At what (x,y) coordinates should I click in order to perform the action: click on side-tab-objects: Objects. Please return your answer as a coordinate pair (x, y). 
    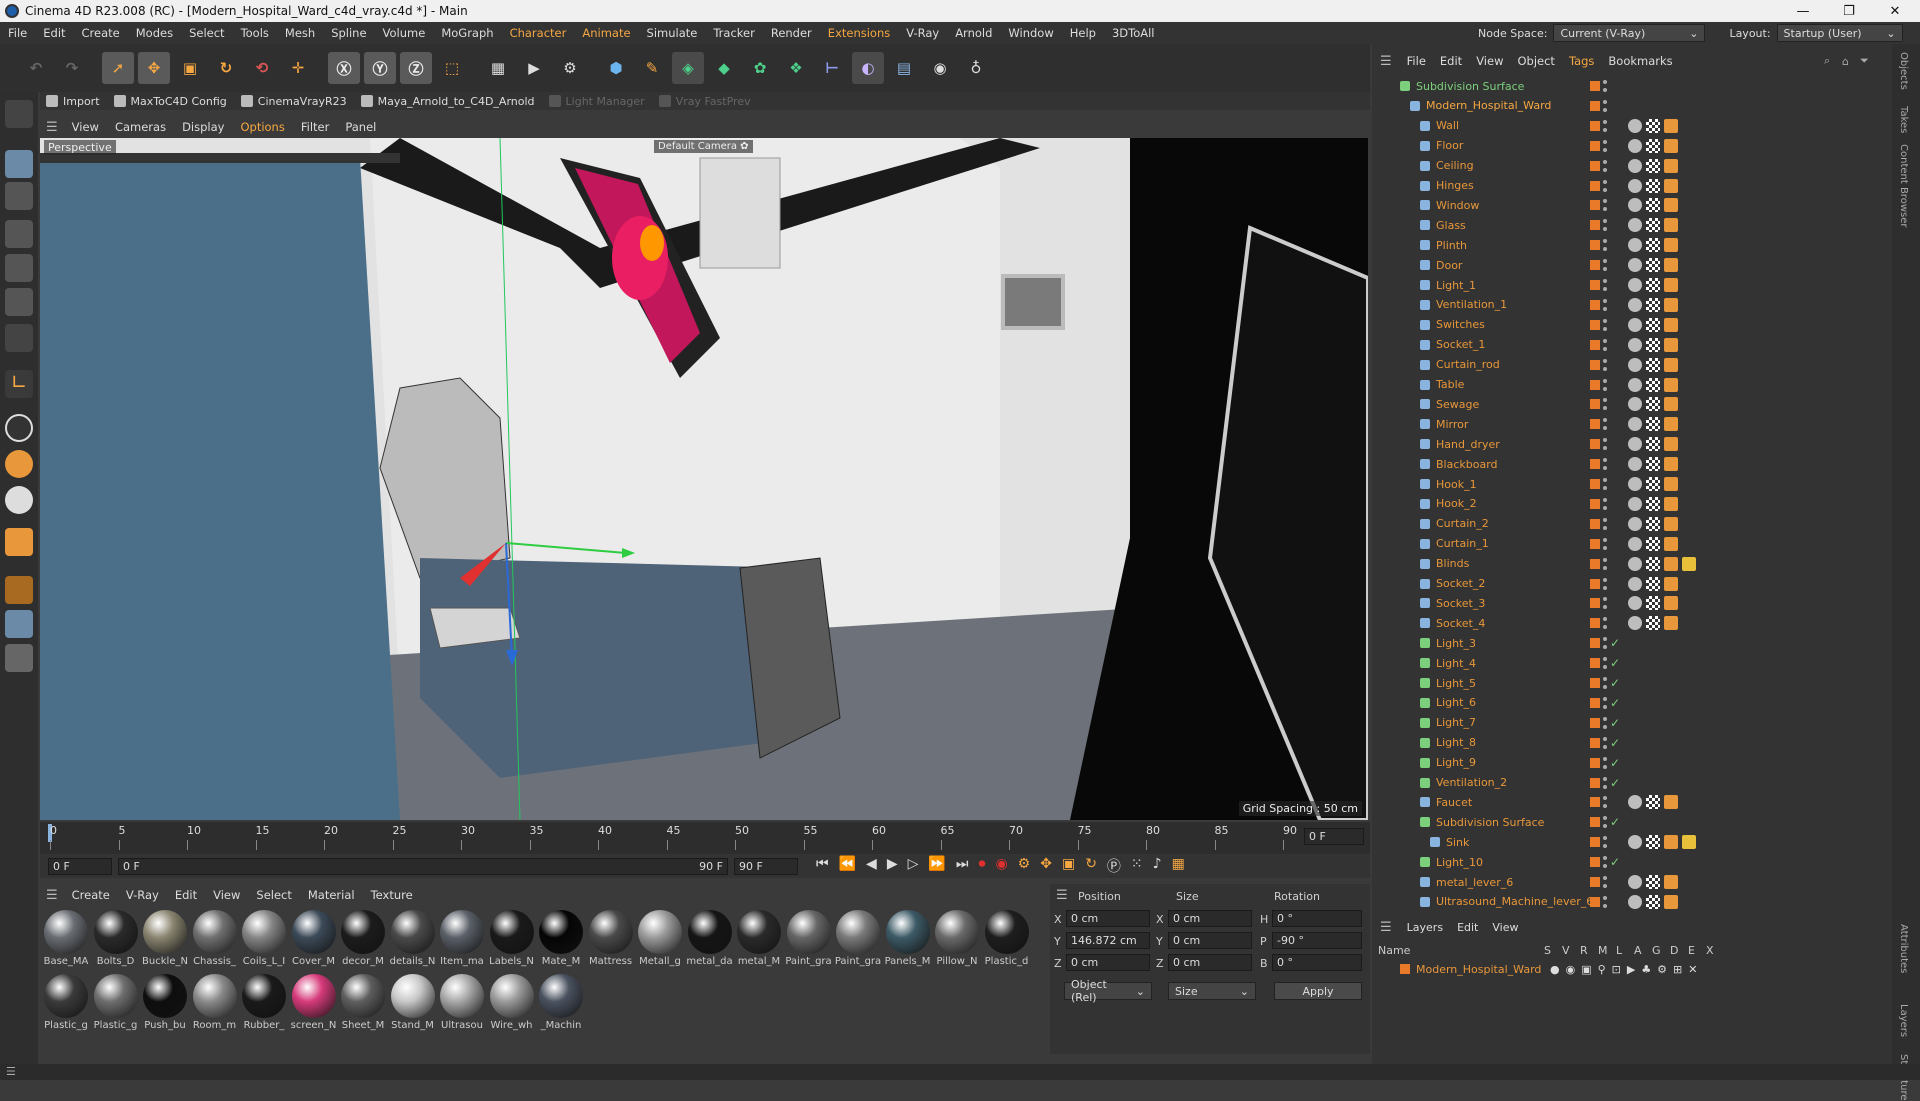
    Looking at the image, I should click on (1903, 71).